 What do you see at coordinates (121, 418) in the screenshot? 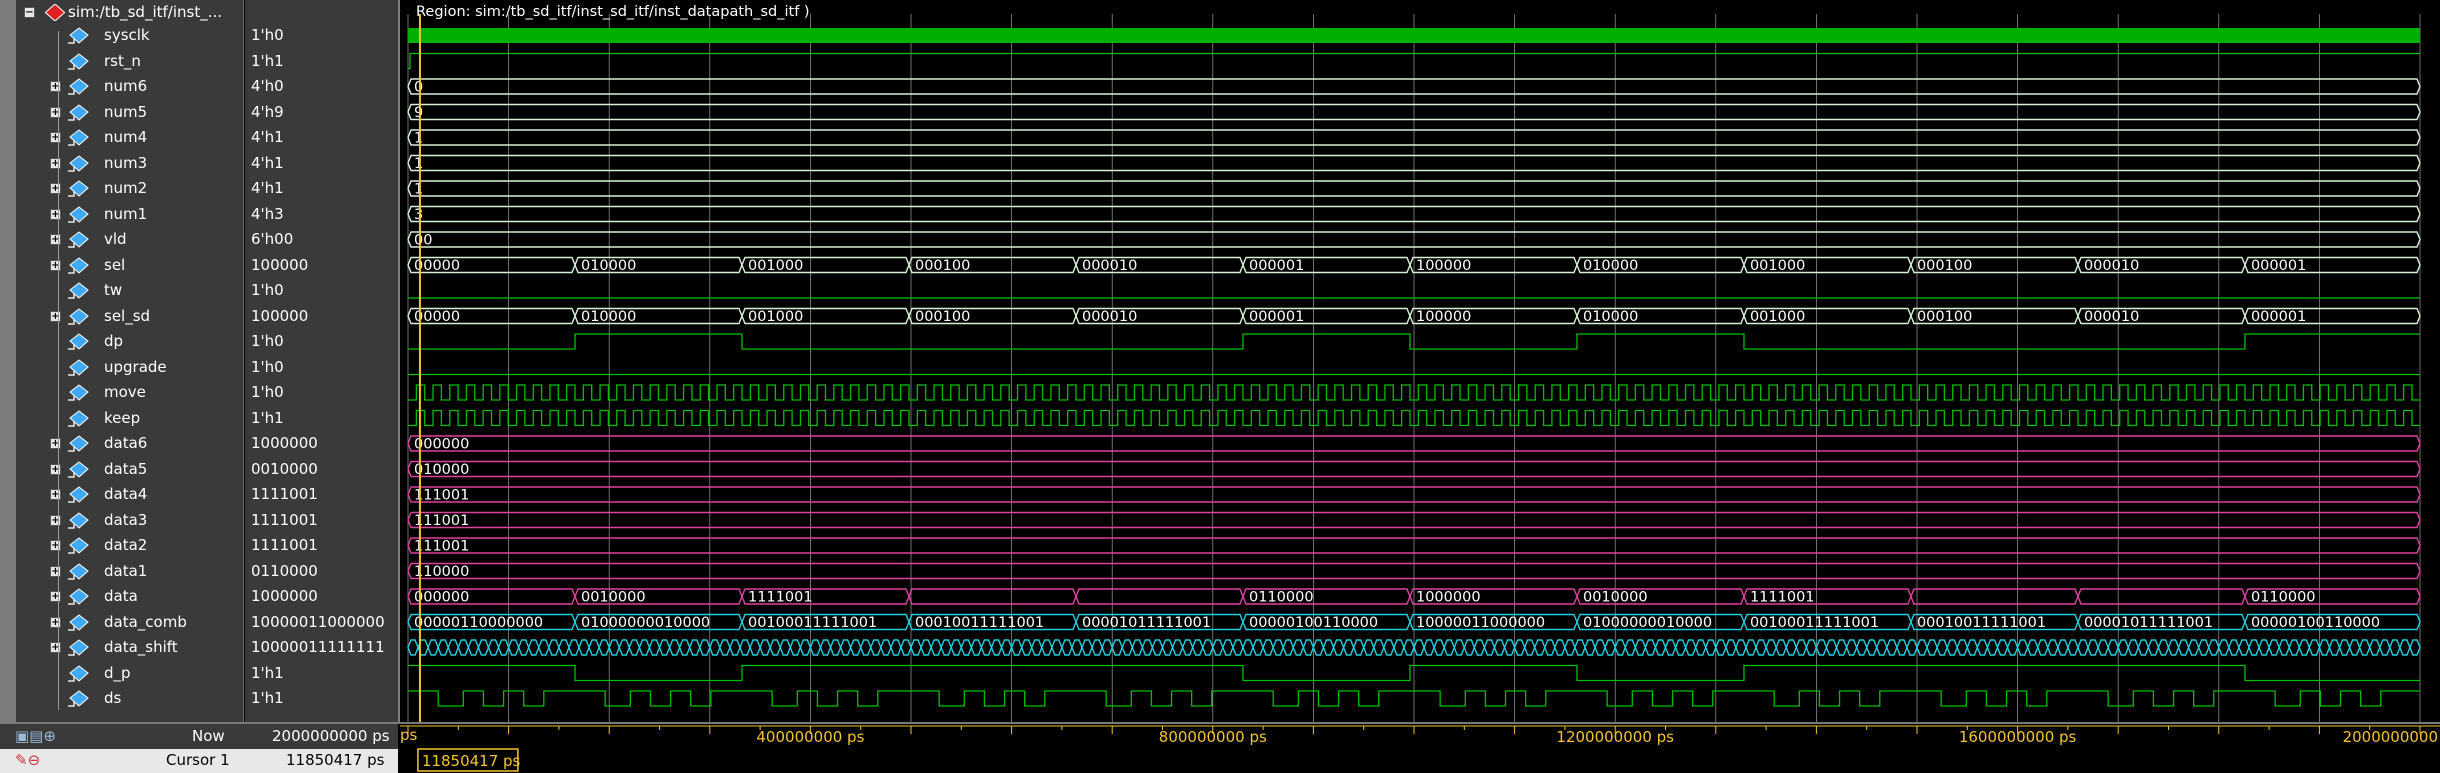
I see `signal-row-keep: keep` at bounding box center [121, 418].